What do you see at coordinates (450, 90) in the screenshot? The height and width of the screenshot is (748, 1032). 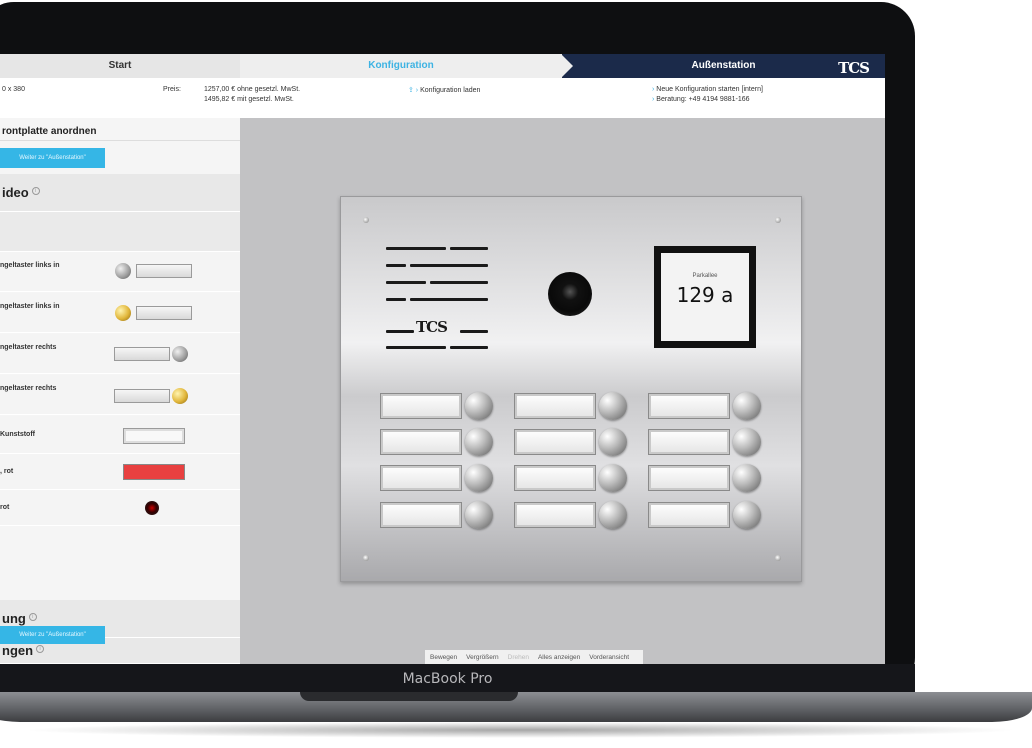 I see `load-config-label: Konfiguration laden` at bounding box center [450, 90].